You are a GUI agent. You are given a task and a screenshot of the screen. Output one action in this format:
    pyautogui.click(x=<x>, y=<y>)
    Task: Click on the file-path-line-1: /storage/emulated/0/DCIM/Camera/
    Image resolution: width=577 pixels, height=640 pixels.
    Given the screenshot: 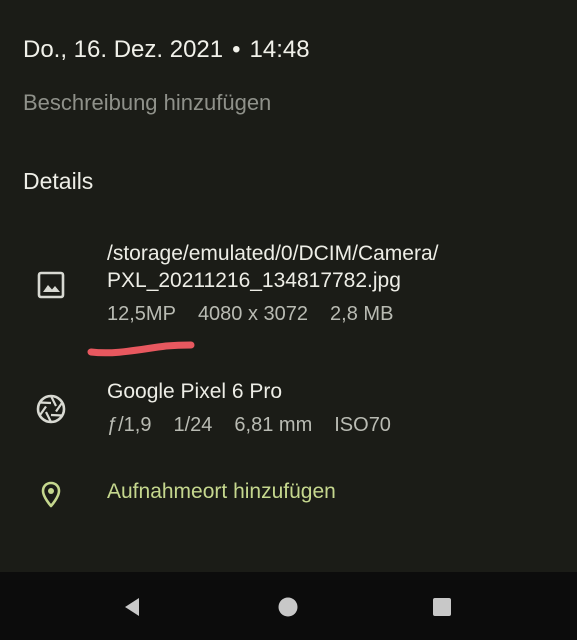 What is the action you would take?
    pyautogui.click(x=273, y=253)
    